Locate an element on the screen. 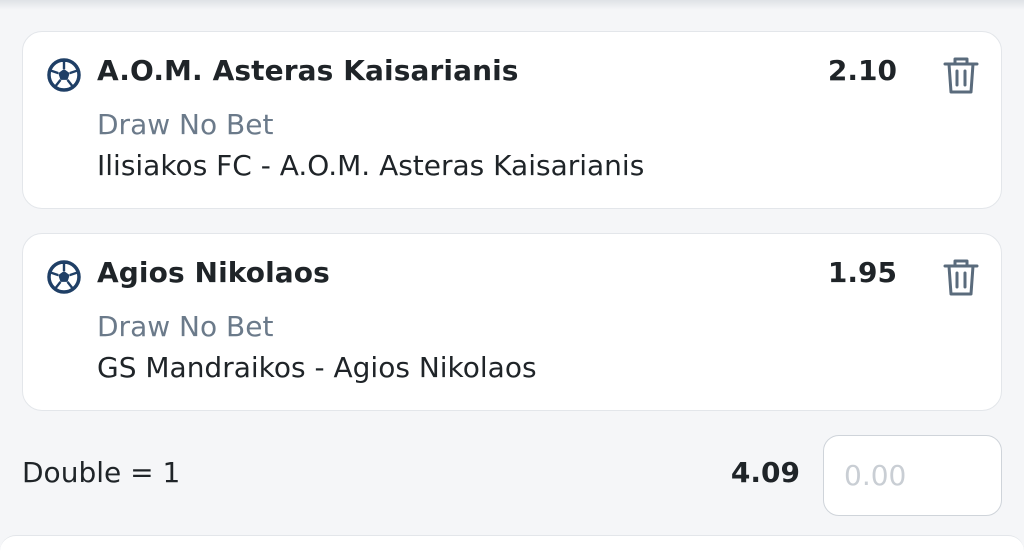  combo-label: Double = 1 is located at coordinates (101, 472).